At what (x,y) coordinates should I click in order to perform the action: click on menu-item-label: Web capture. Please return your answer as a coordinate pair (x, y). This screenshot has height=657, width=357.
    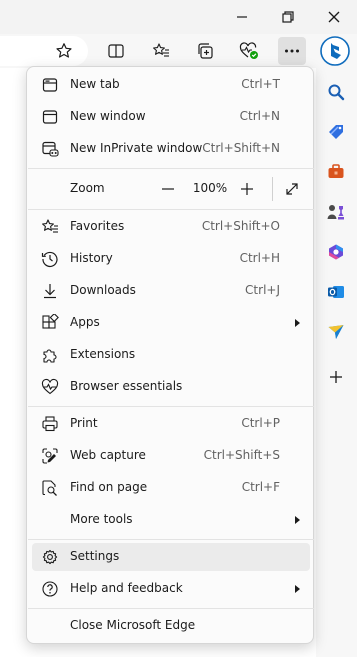
    Looking at the image, I should click on (108, 455).